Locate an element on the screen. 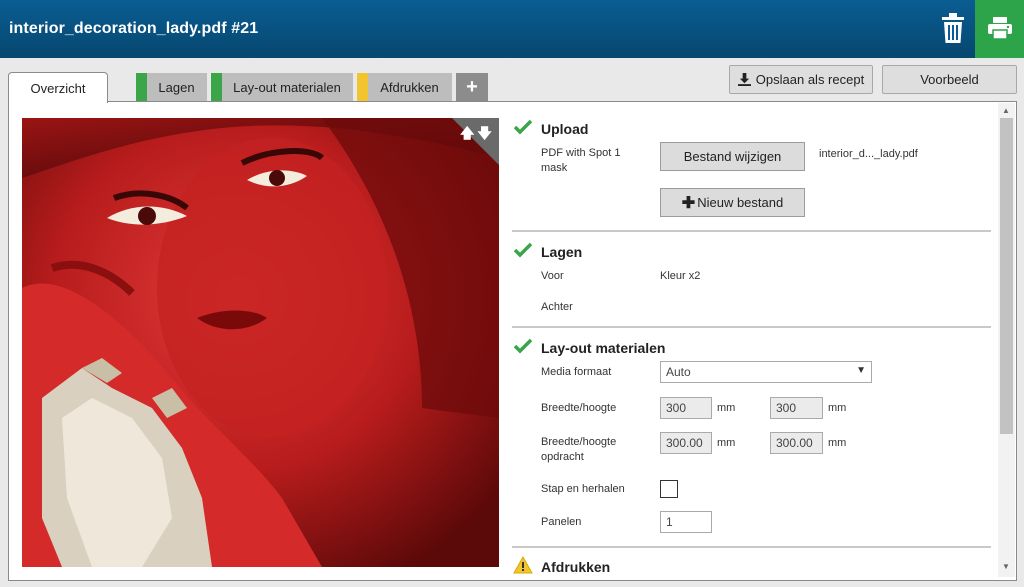 This screenshot has width=1024, height=587. job-size-label: Breedte/hoogte opdracht is located at coordinates (579, 449).